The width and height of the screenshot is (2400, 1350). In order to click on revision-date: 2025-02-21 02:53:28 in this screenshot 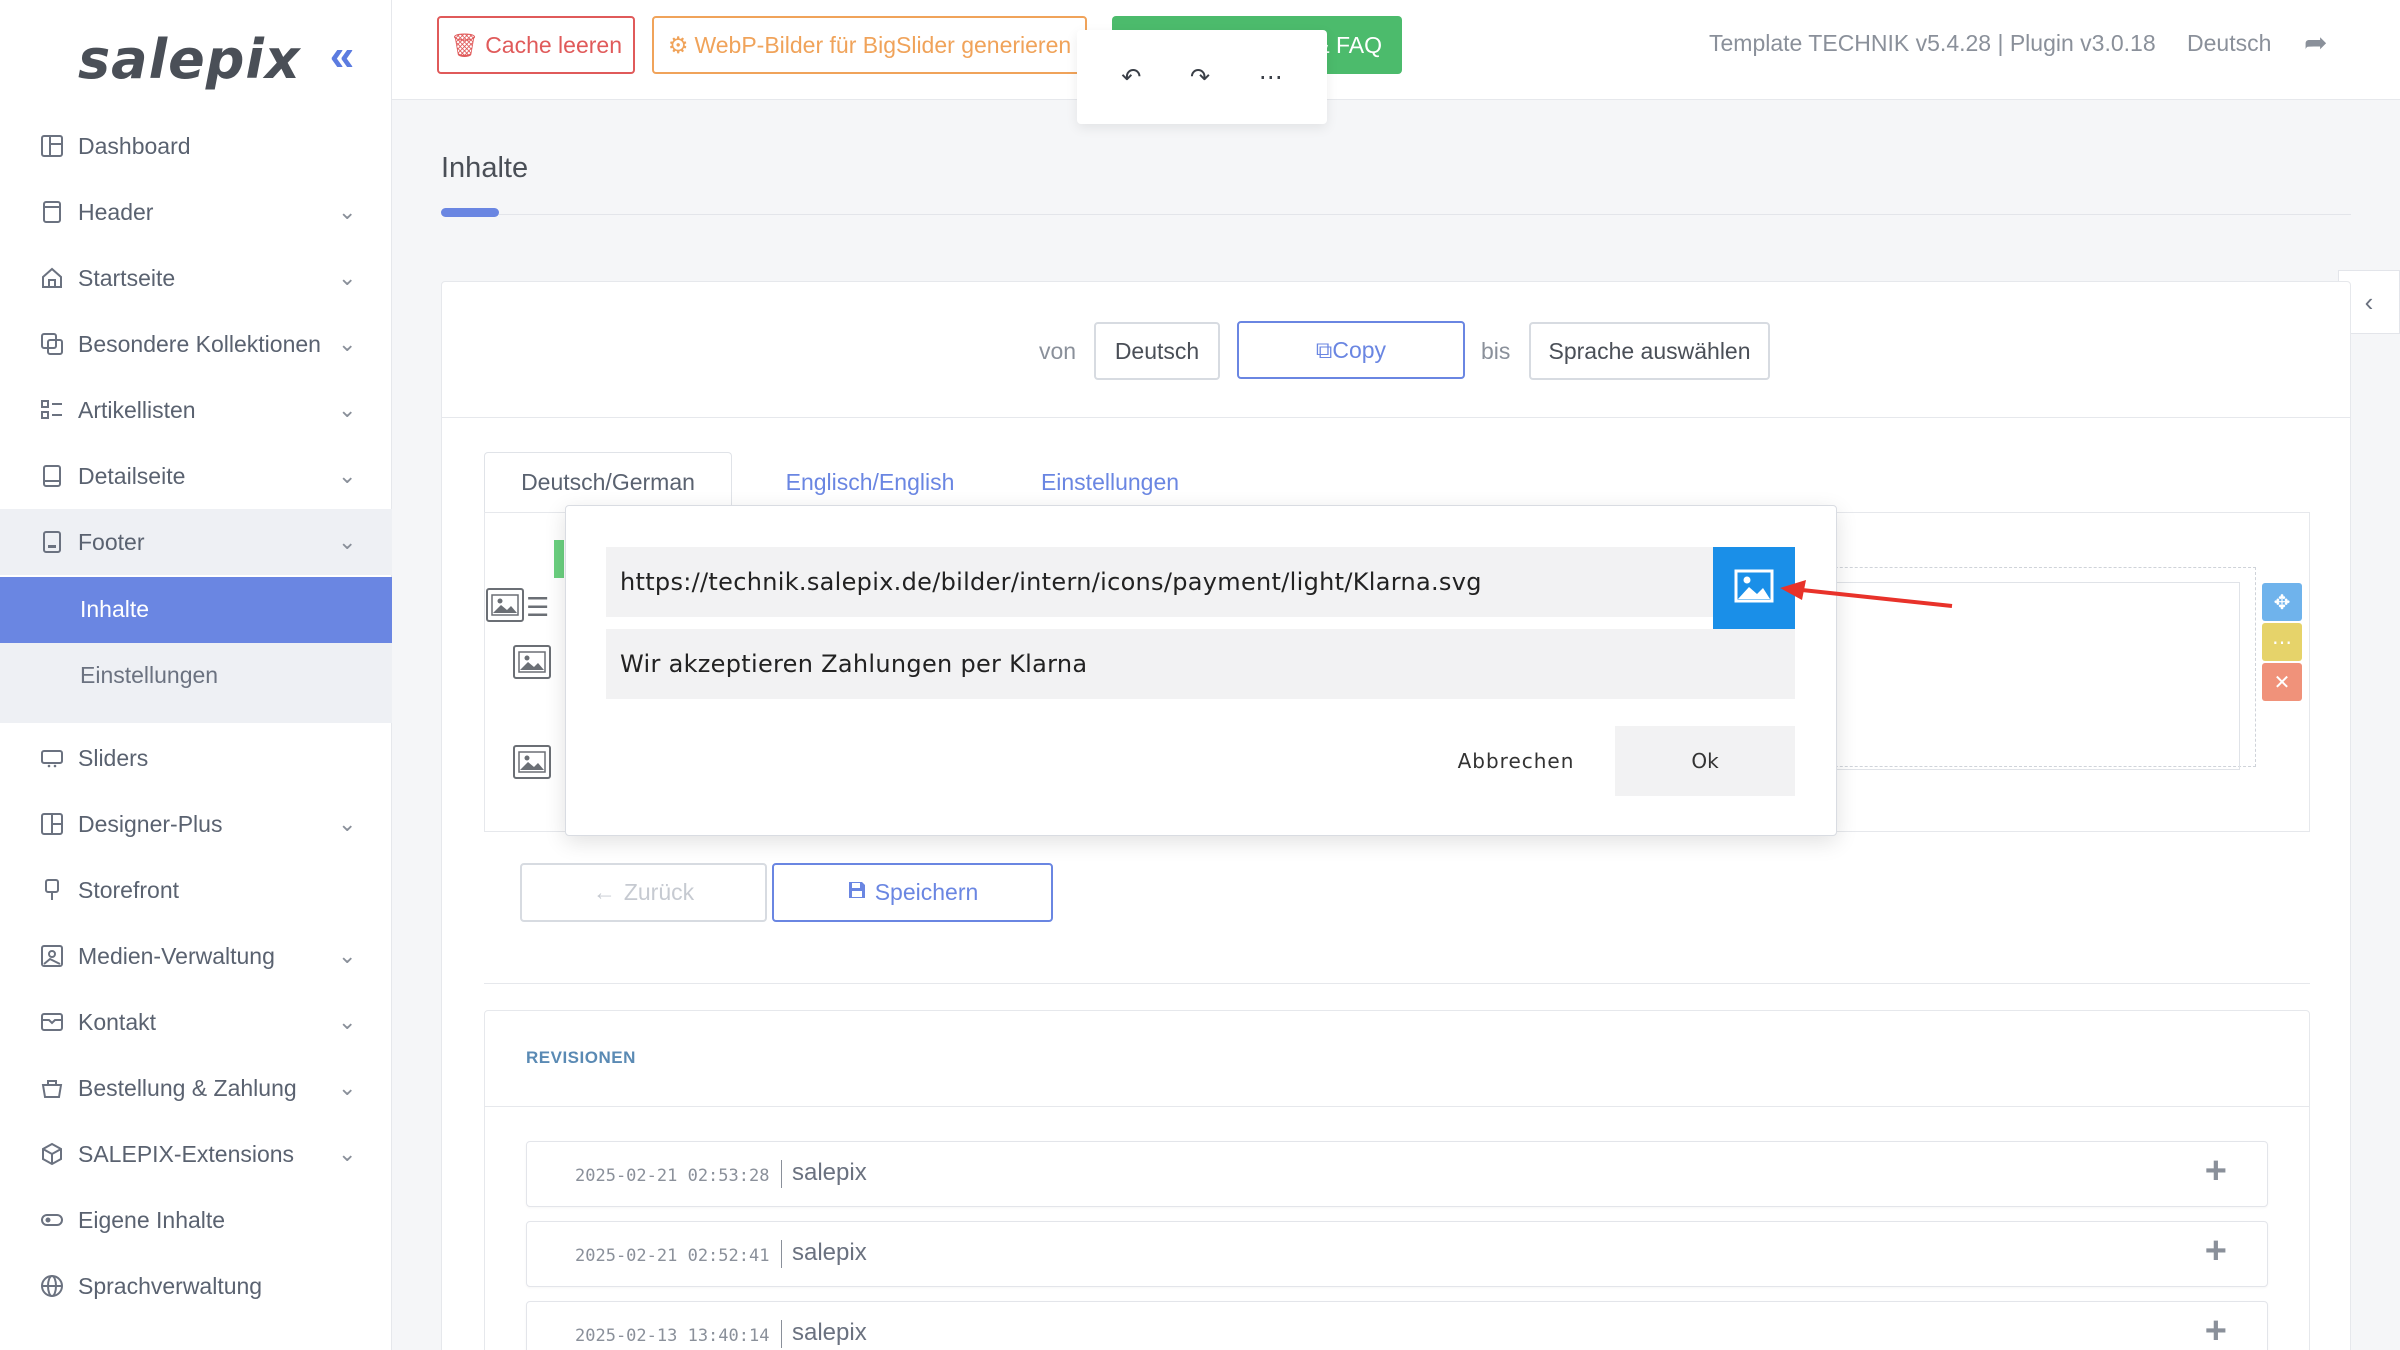, I will do `click(672, 1176)`.